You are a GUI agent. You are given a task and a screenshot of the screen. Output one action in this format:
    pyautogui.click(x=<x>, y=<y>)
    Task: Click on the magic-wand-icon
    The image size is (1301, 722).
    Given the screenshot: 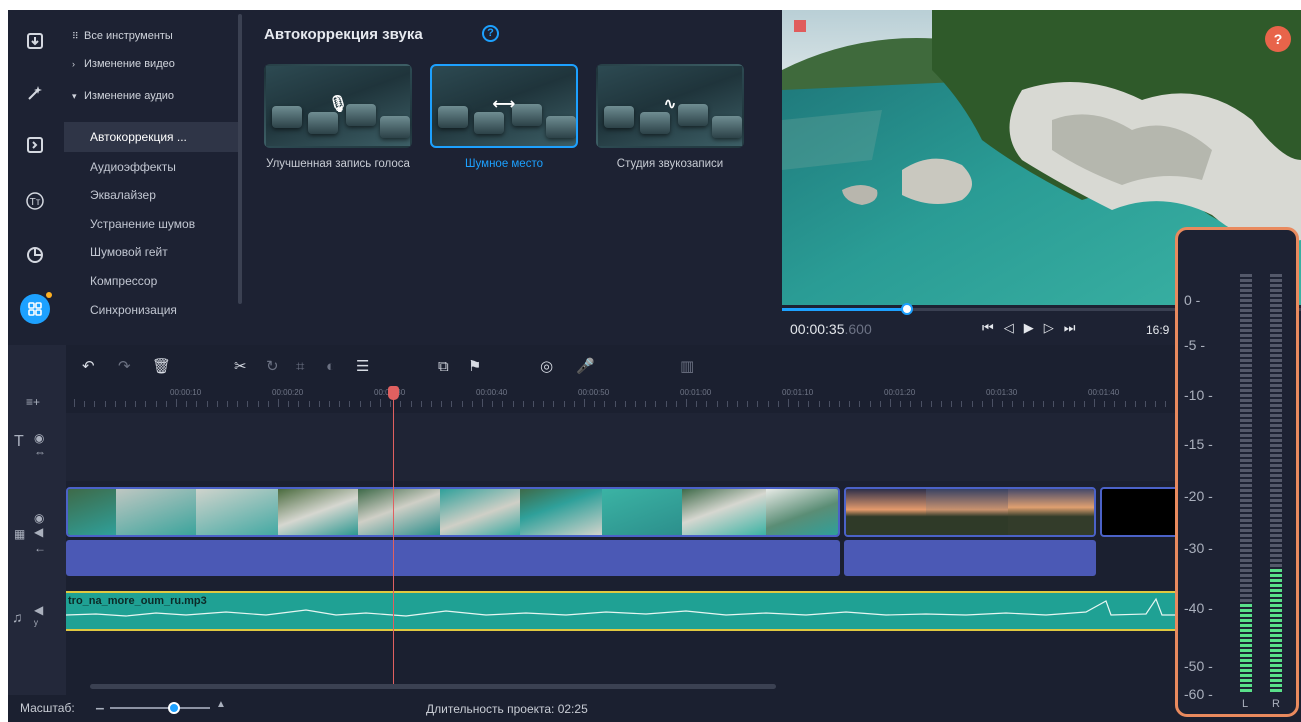 What is the action you would take?
    pyautogui.click(x=35, y=93)
    